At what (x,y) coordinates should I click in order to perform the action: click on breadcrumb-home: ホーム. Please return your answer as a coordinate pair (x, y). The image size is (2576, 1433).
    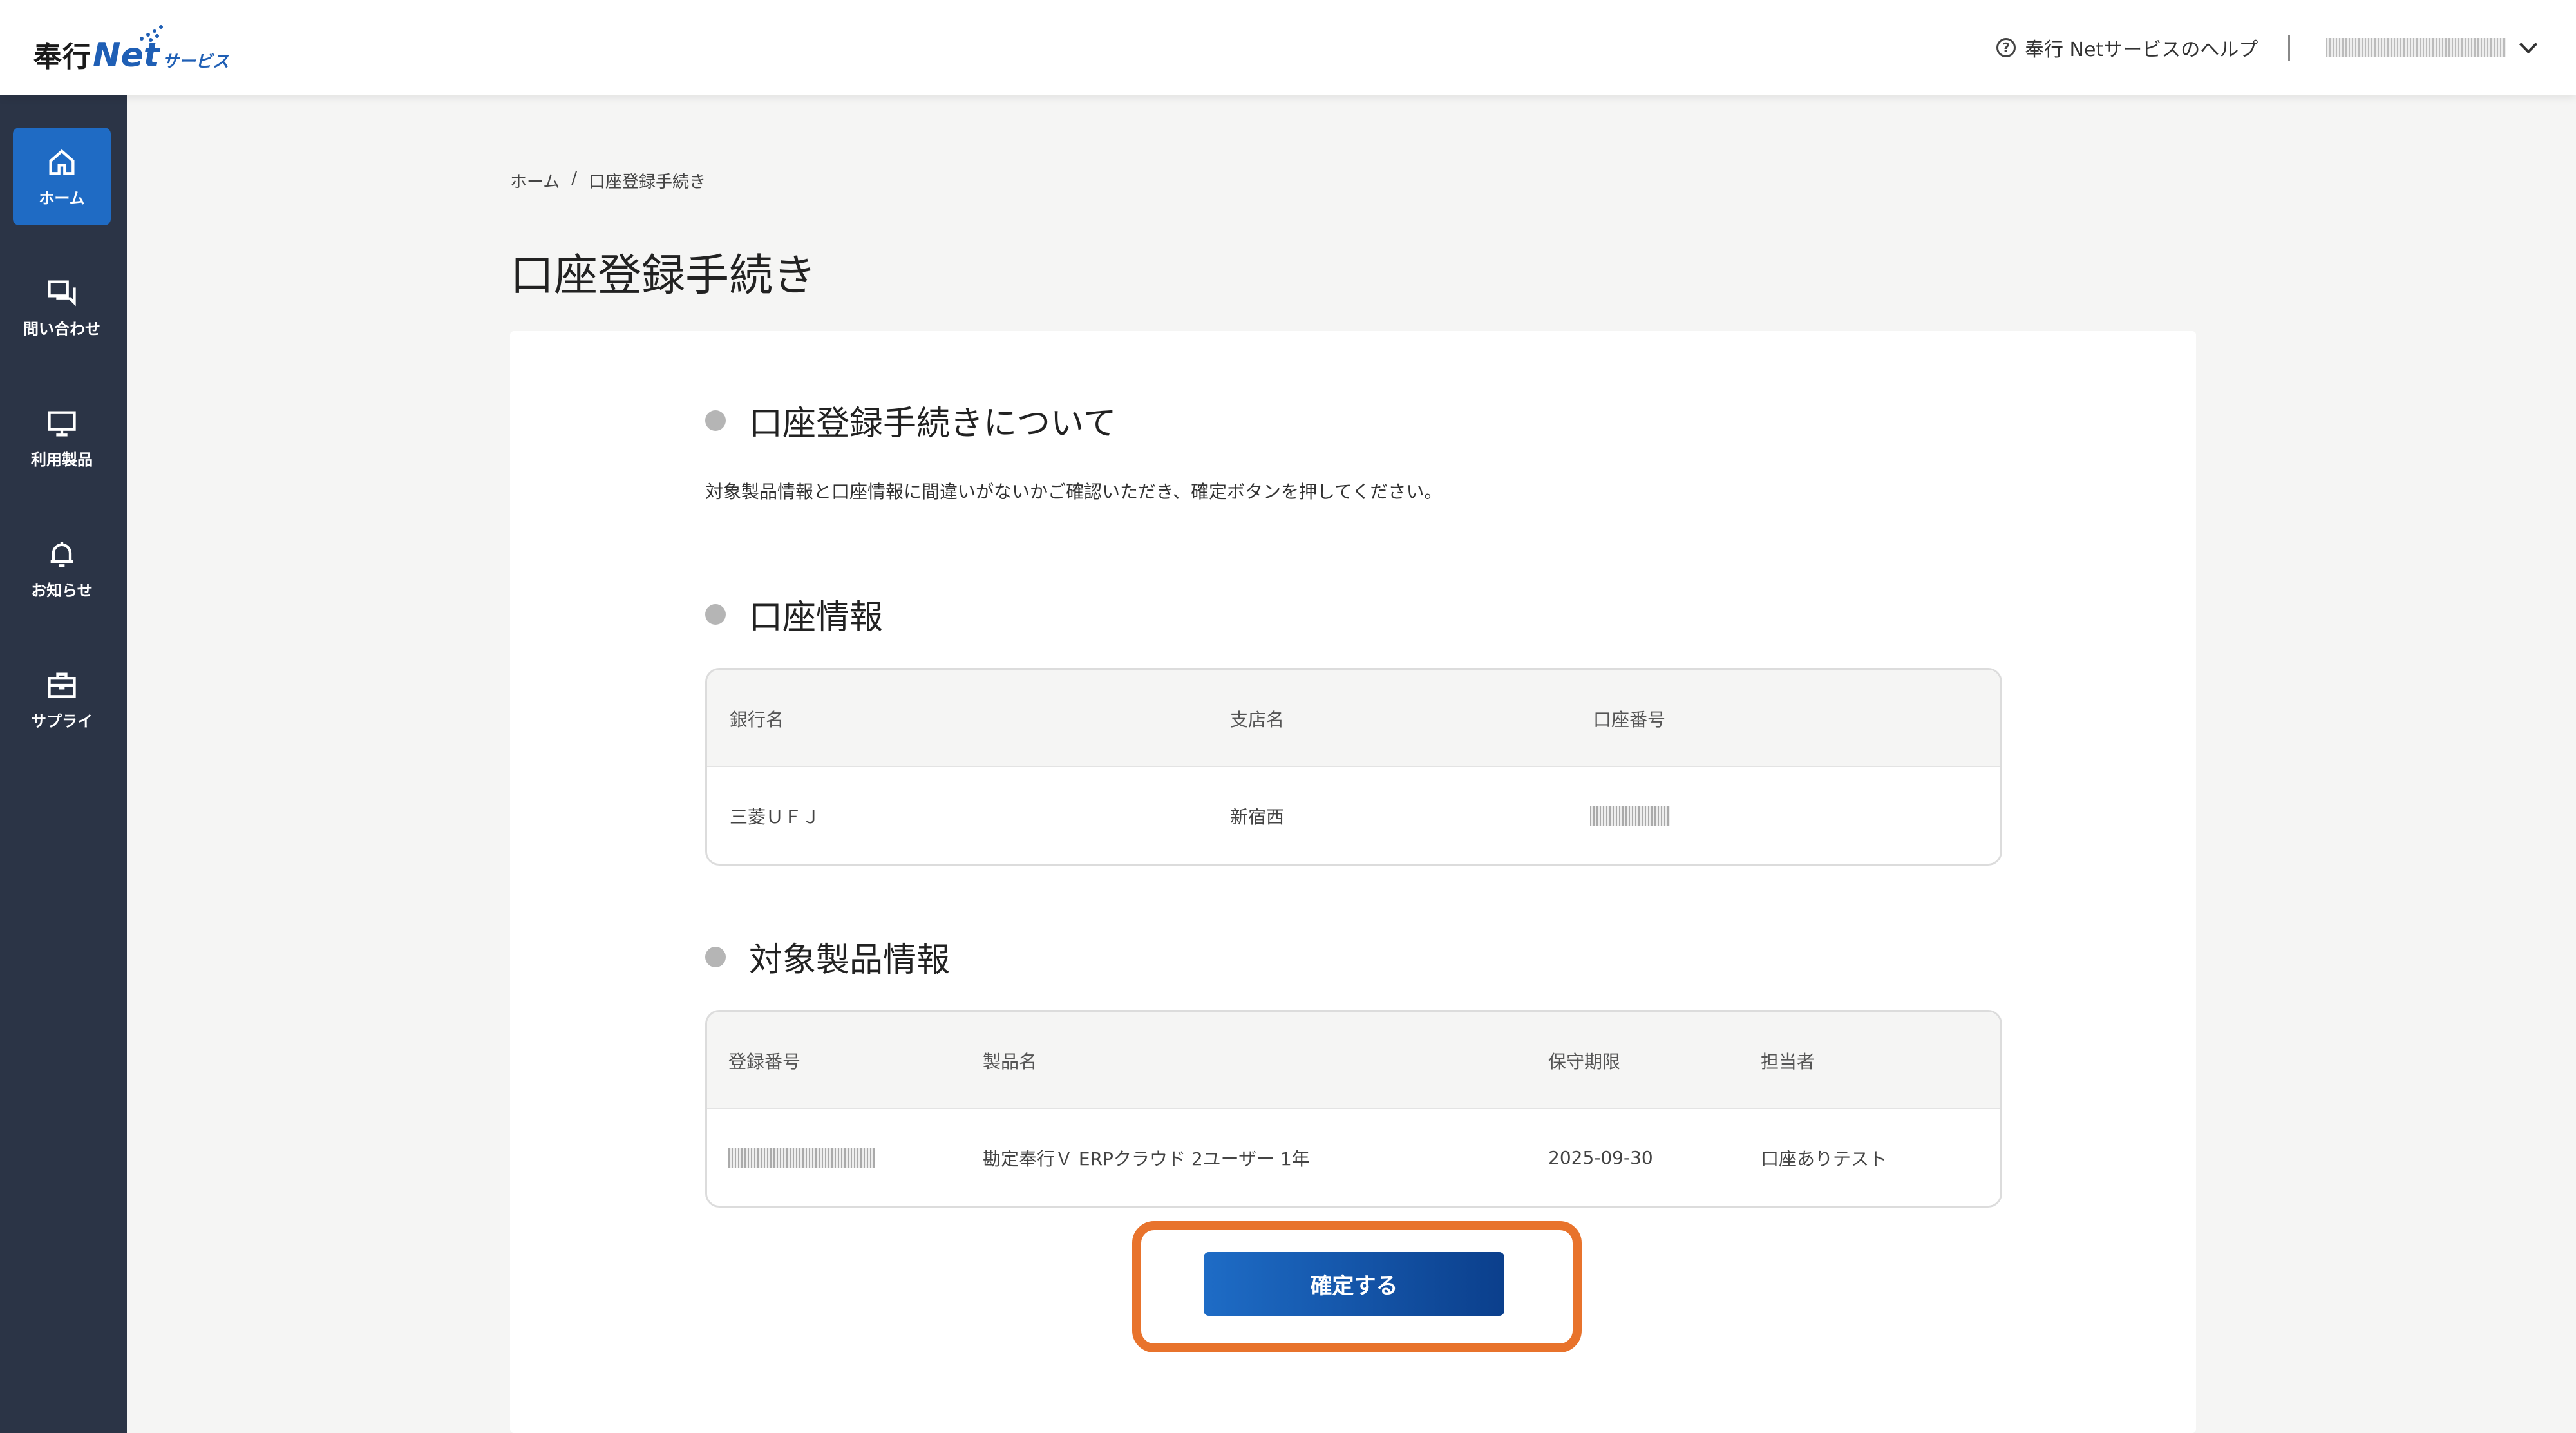
    Looking at the image, I should click on (535, 181).